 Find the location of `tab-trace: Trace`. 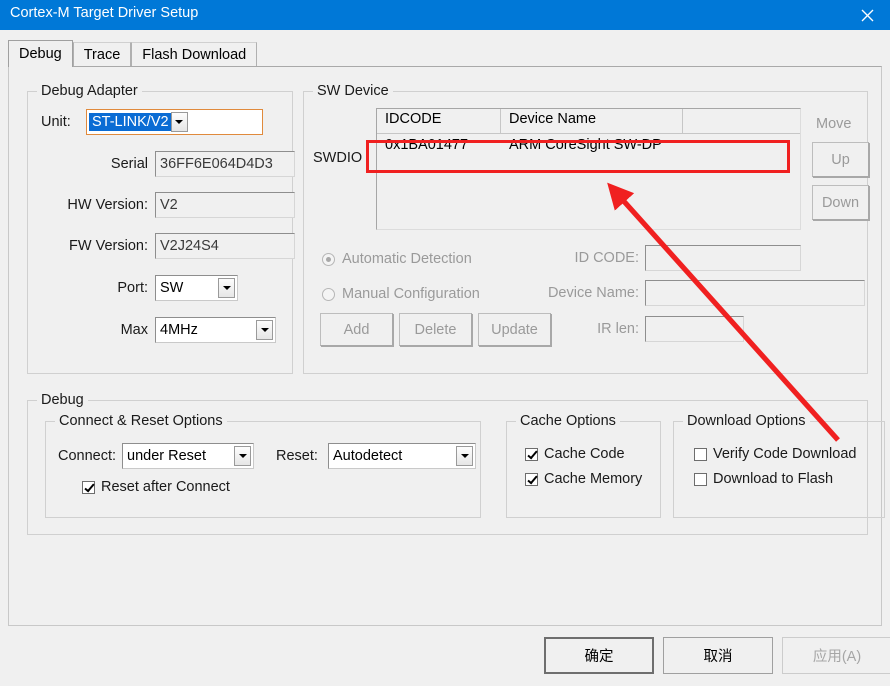

tab-trace: Trace is located at coordinates (102, 54).